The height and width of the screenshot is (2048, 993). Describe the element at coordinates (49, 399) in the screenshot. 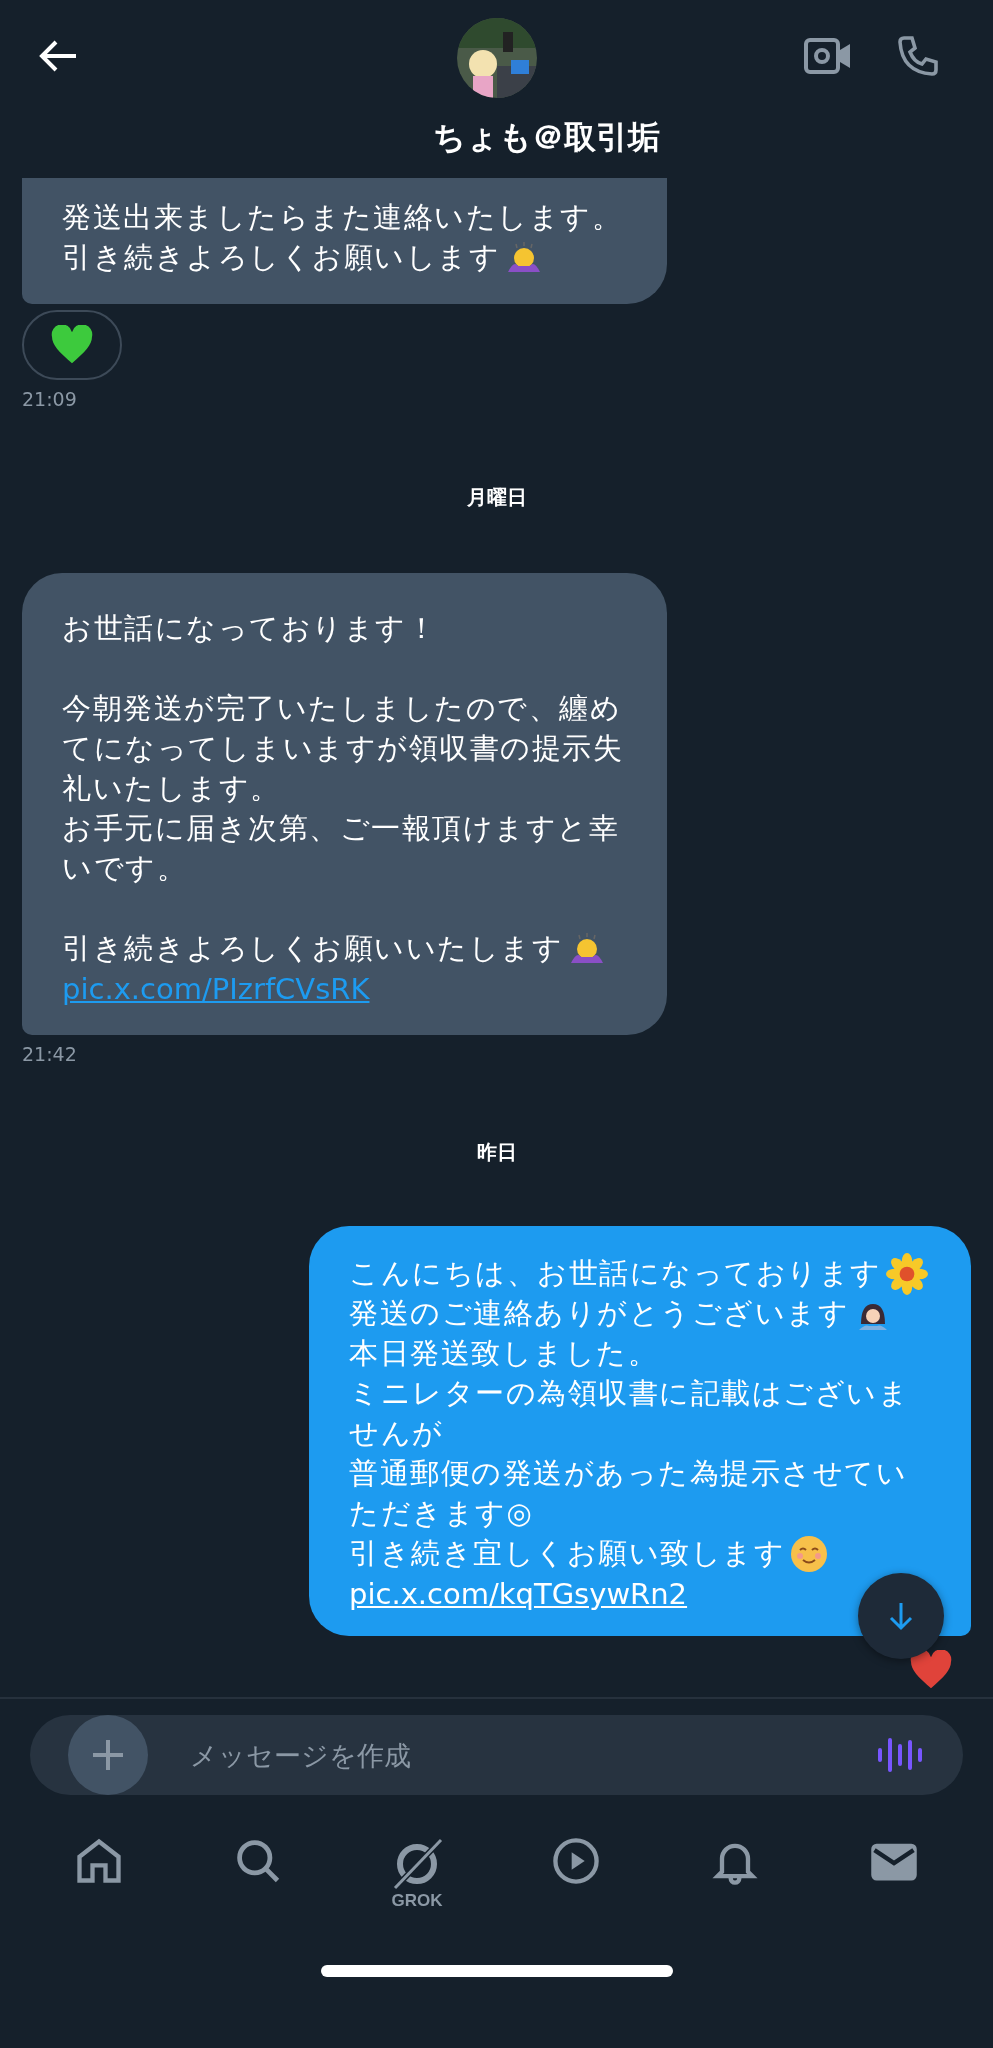

I see `message-time: 21:09` at that location.